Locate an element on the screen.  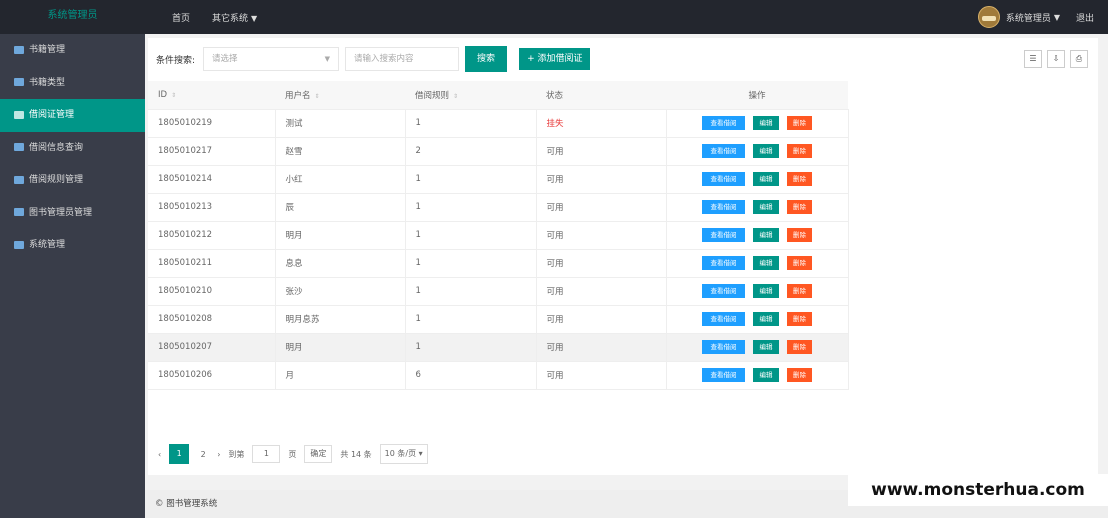
user-menu: 系统管理员 ▼ is located at coordinates (1018, 17).